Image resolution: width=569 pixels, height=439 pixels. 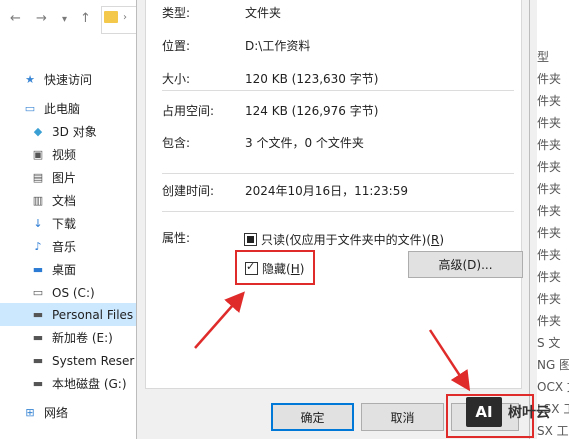 I want to click on watermark: AI 树叶云, so click(x=511, y=412).